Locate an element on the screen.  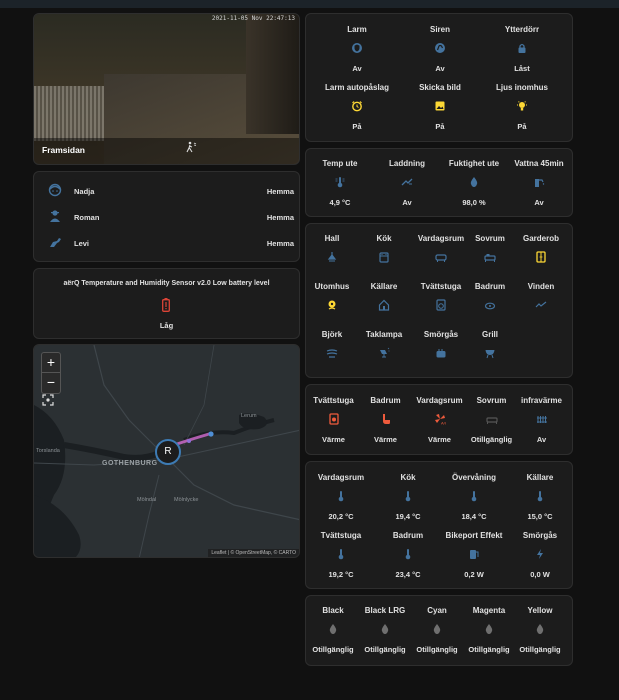
alarm-entity: Ljus inomhus På is located at coordinates (522, 107).